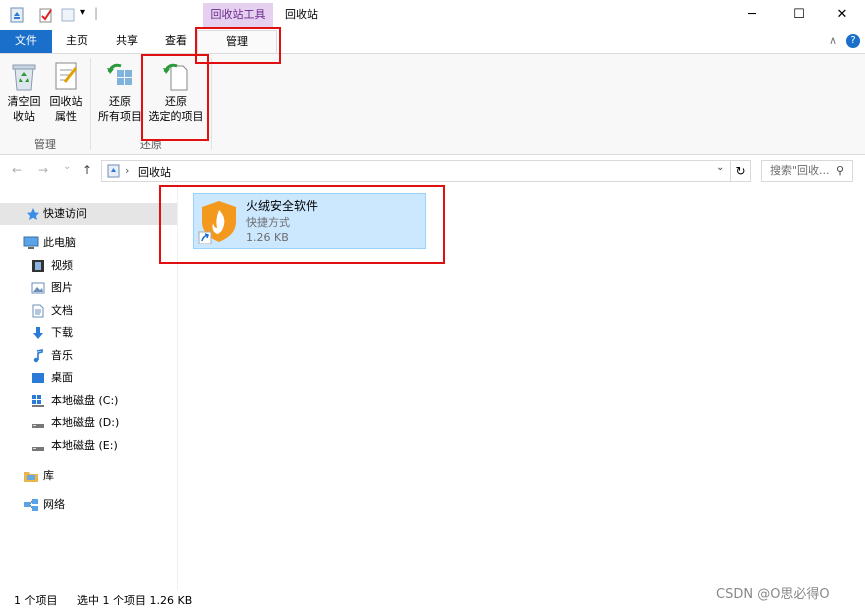  Describe the element at coordinates (85, 400) in the screenshot. I see `nav-label: 本地磁盘 (C:)` at that location.